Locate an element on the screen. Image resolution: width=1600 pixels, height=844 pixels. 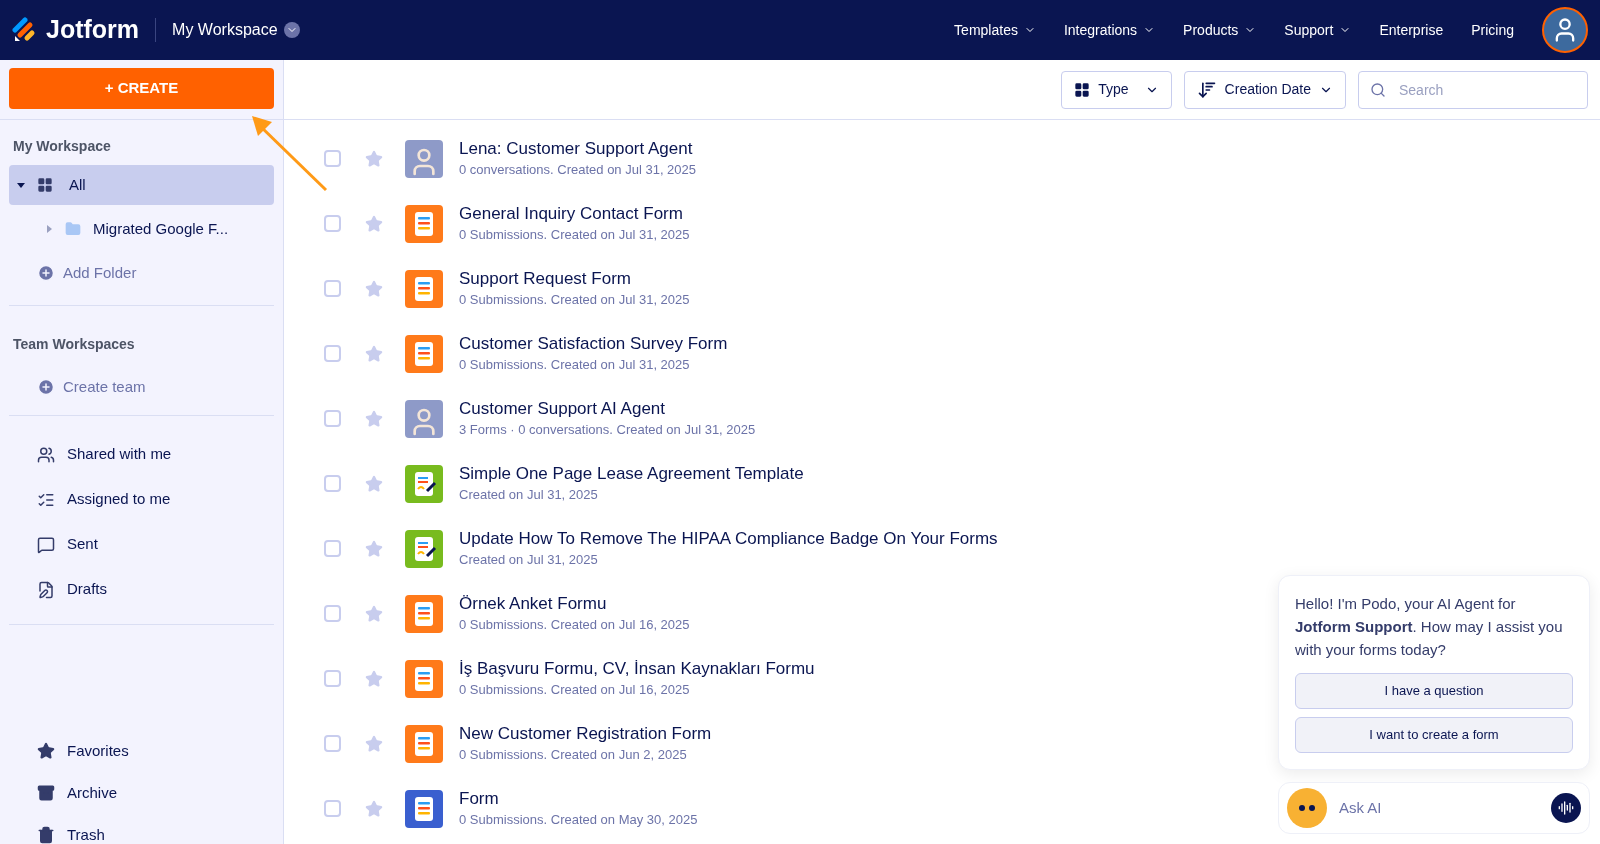
sidebar-link: Favorites is located at coordinates (141, 751).